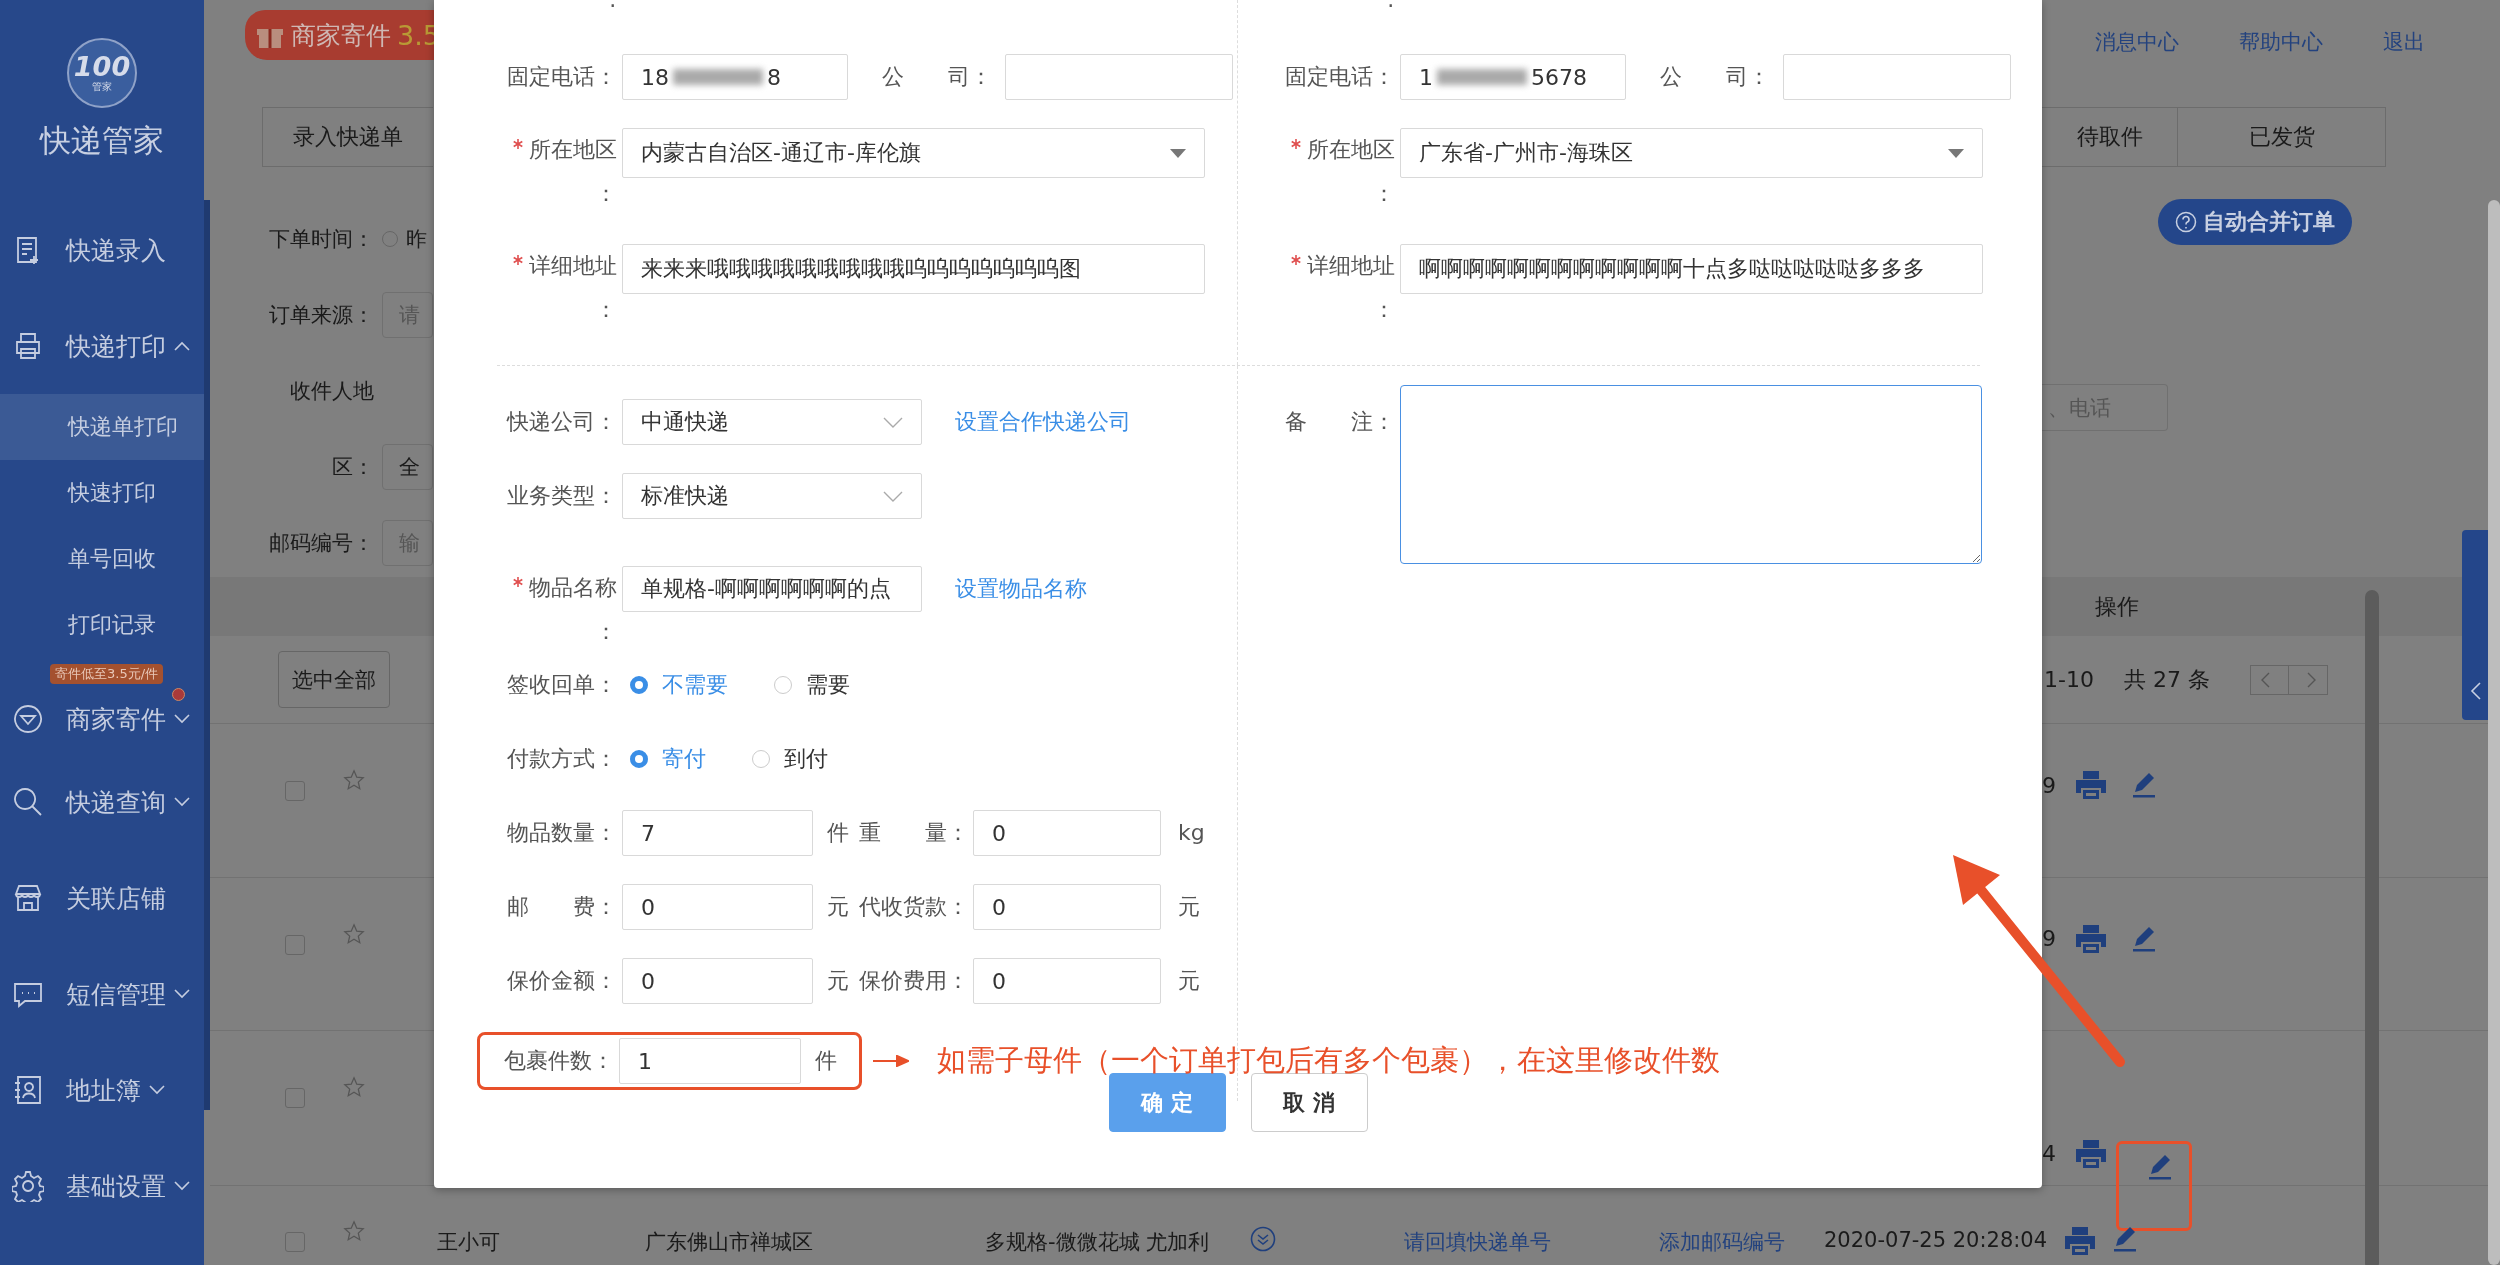  What do you see at coordinates (772, 496) in the screenshot?
I see `dropdown: 标准快递` at bounding box center [772, 496].